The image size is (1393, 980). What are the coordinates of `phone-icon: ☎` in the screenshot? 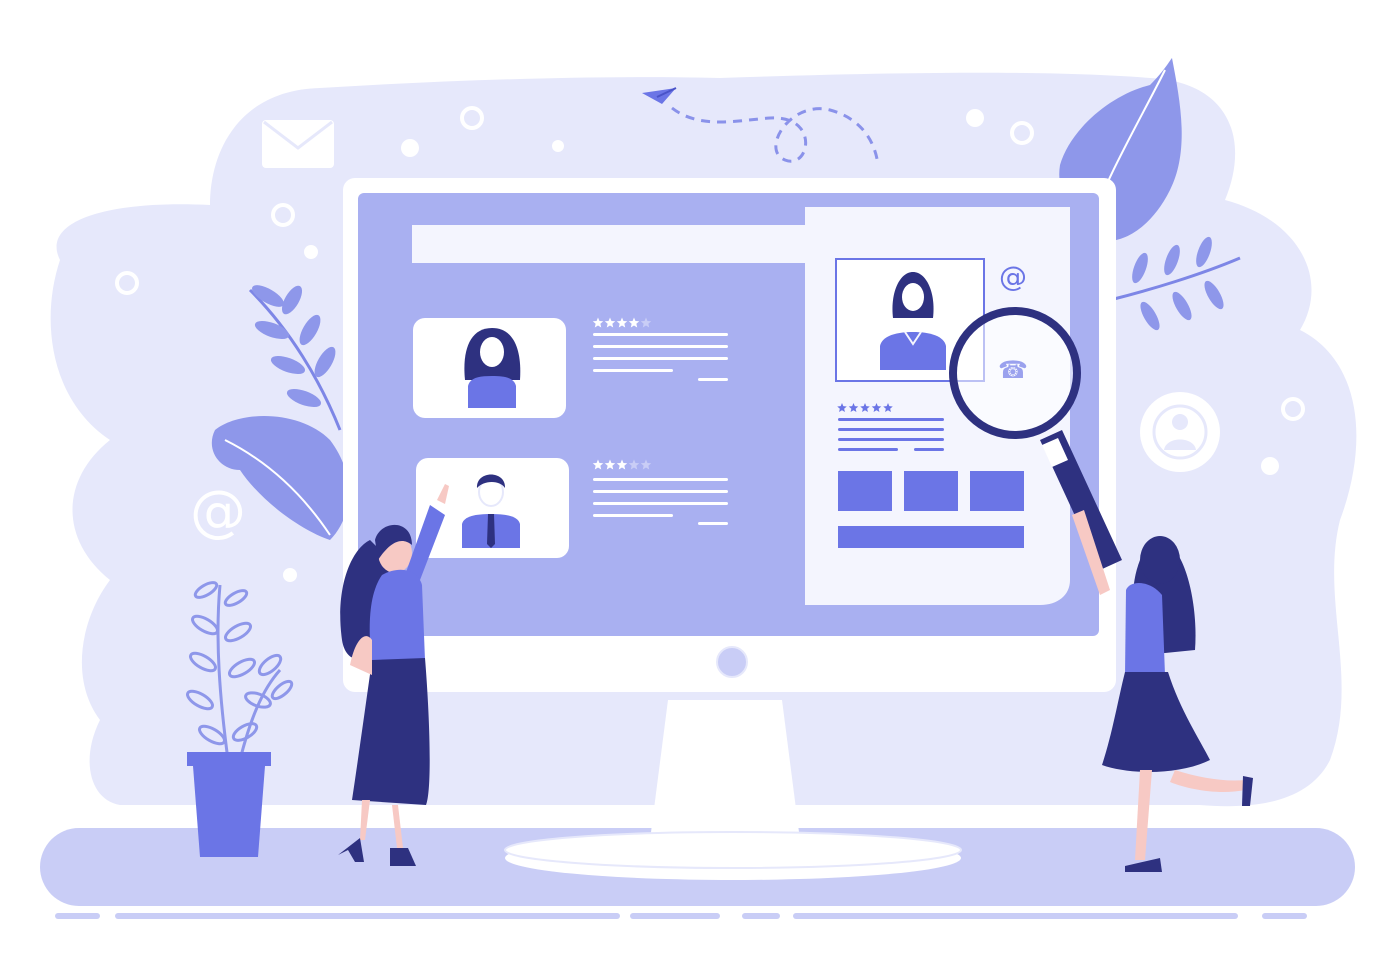 It's located at (1013, 370).